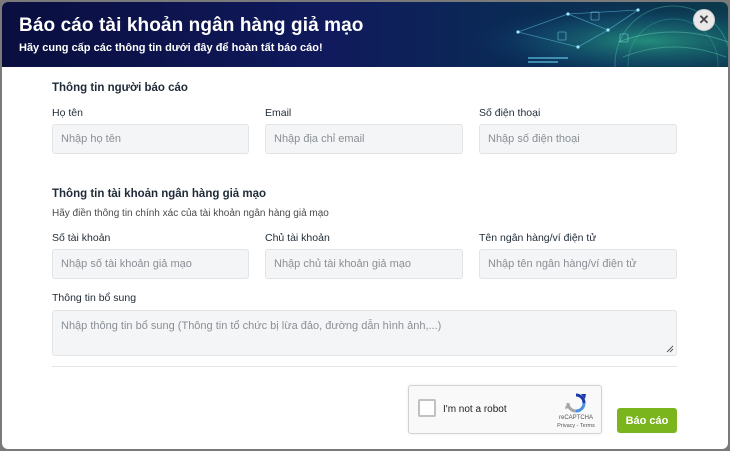 The image size is (730, 451). What do you see at coordinates (575, 403) in the screenshot?
I see `recaptcha-logo-icon` at bounding box center [575, 403].